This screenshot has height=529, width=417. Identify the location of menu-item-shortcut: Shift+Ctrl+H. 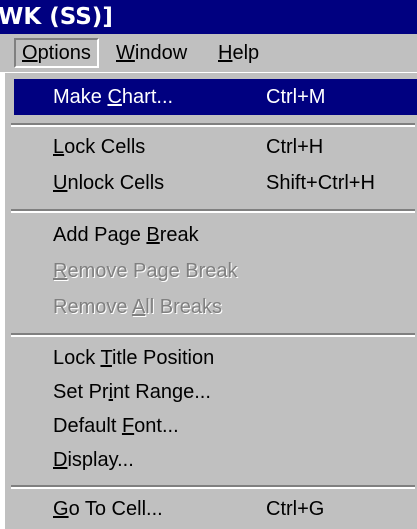
(320, 183).